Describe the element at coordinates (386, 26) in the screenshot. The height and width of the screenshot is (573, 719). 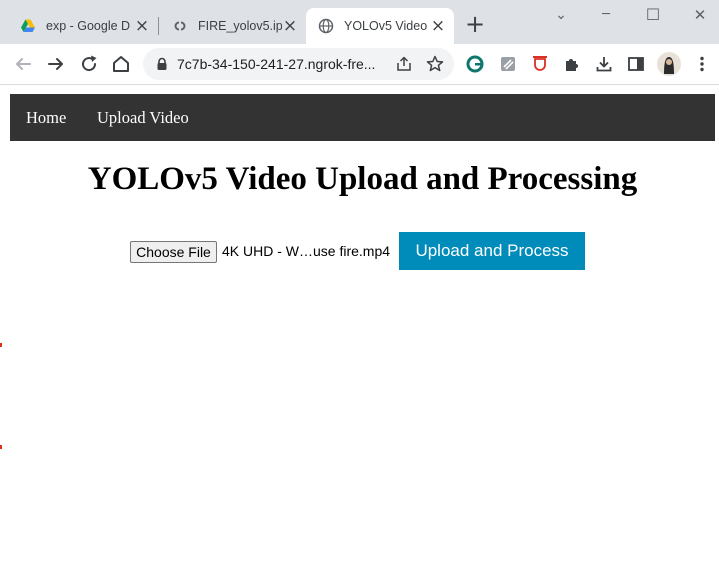
I see `tab-label: YOLOv5 Video` at that location.